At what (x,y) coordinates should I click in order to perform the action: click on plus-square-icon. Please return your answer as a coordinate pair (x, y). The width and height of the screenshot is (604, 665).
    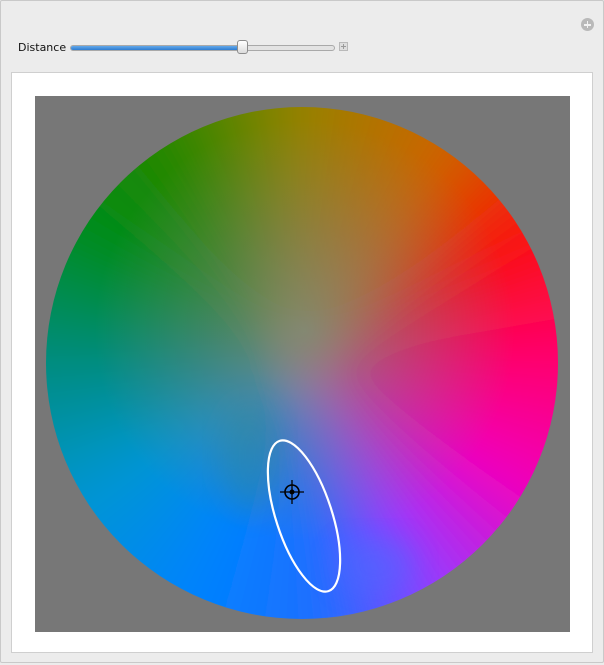
    Looking at the image, I should click on (343, 46).